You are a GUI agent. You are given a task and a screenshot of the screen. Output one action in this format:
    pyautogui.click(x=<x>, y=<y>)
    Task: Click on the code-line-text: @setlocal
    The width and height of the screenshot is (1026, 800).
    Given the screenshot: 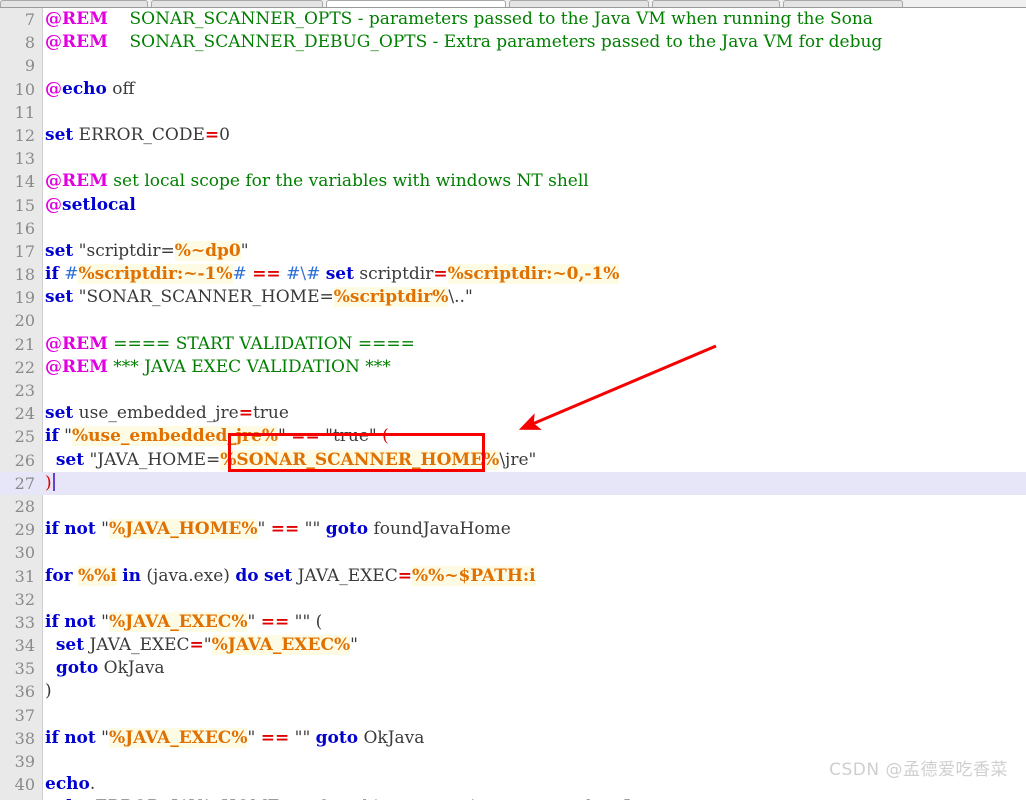 What is the action you would take?
    pyautogui.click(x=89, y=205)
    